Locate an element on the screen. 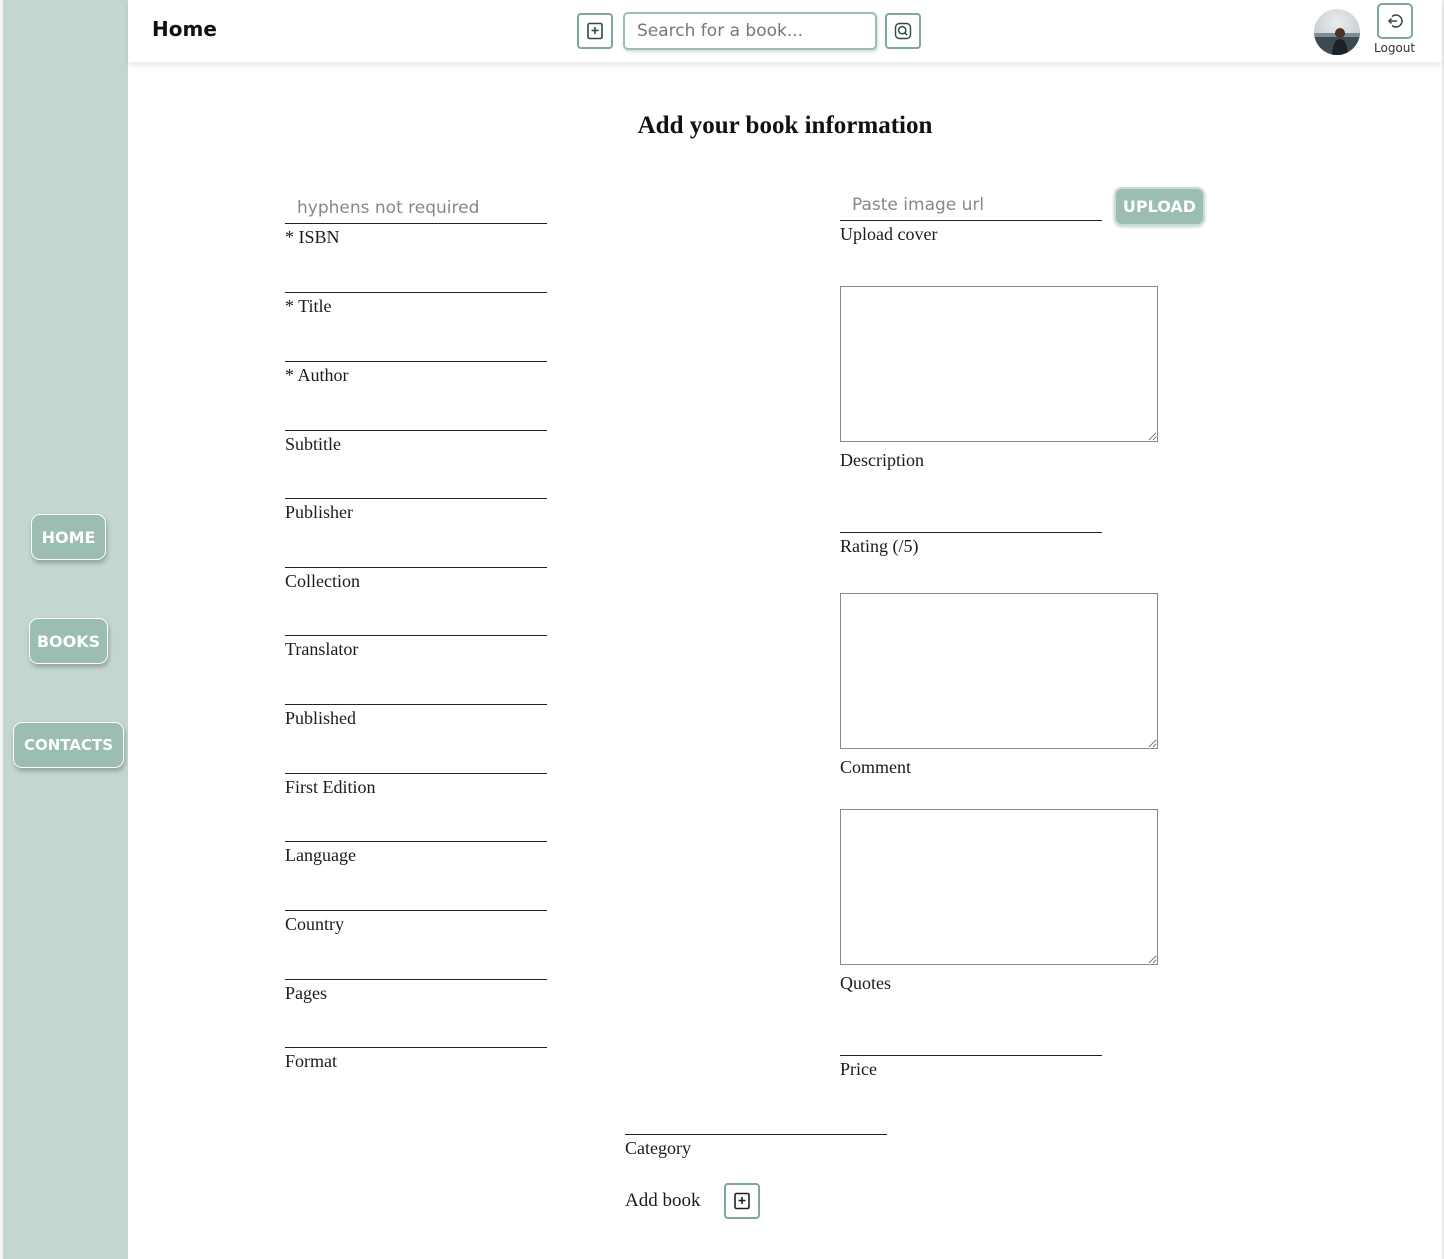 The image size is (1444, 1259). add-book-button is located at coordinates (742, 1201).